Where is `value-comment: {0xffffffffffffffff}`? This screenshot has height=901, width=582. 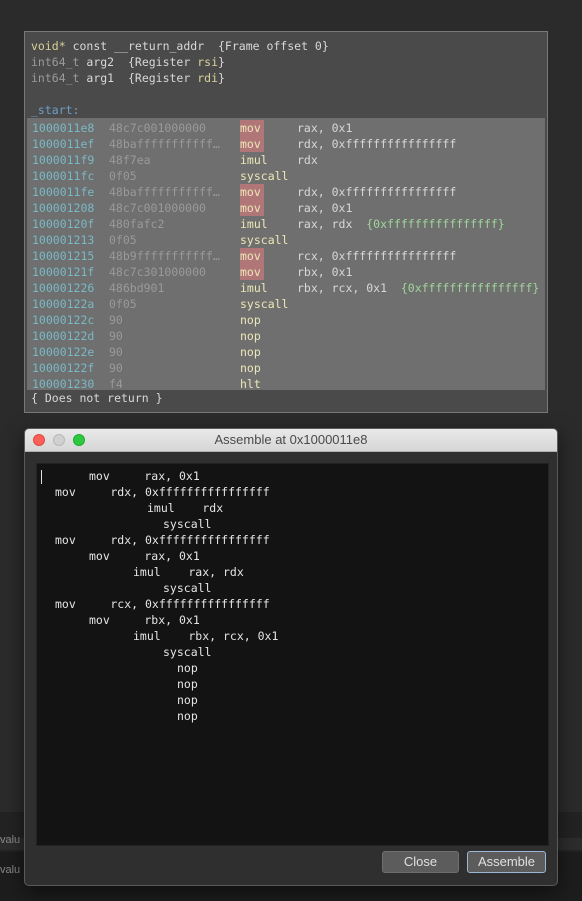
value-comment: {0xffffffffffffffff} is located at coordinates (470, 288).